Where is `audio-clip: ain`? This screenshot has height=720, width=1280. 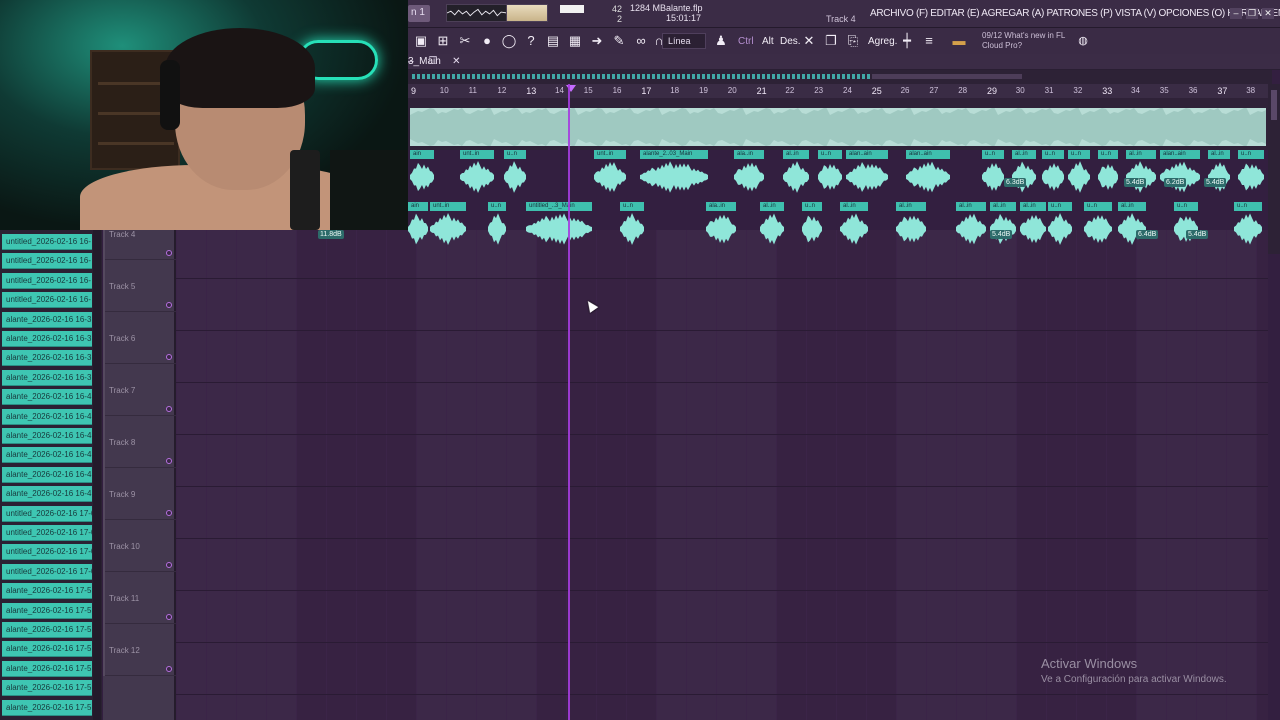 audio-clip: ain is located at coordinates (422, 173).